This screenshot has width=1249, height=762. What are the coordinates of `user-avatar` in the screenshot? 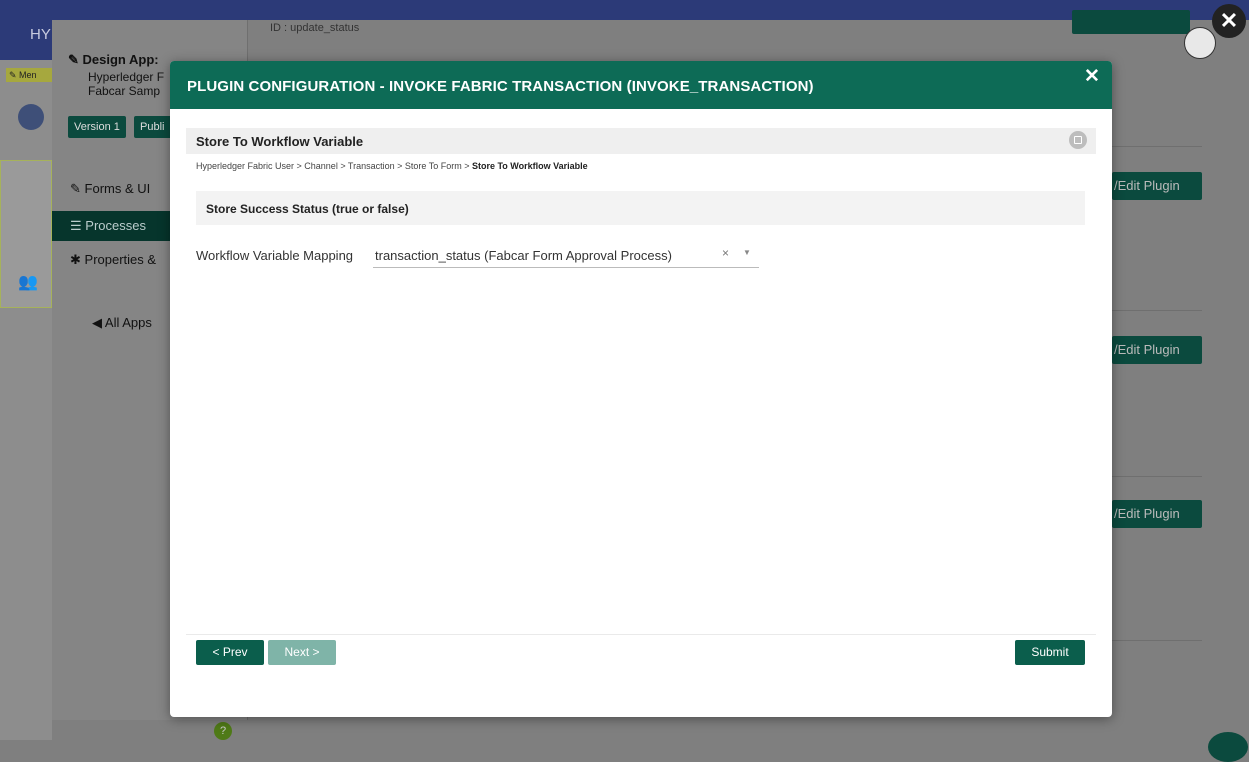 It's located at (1200, 43).